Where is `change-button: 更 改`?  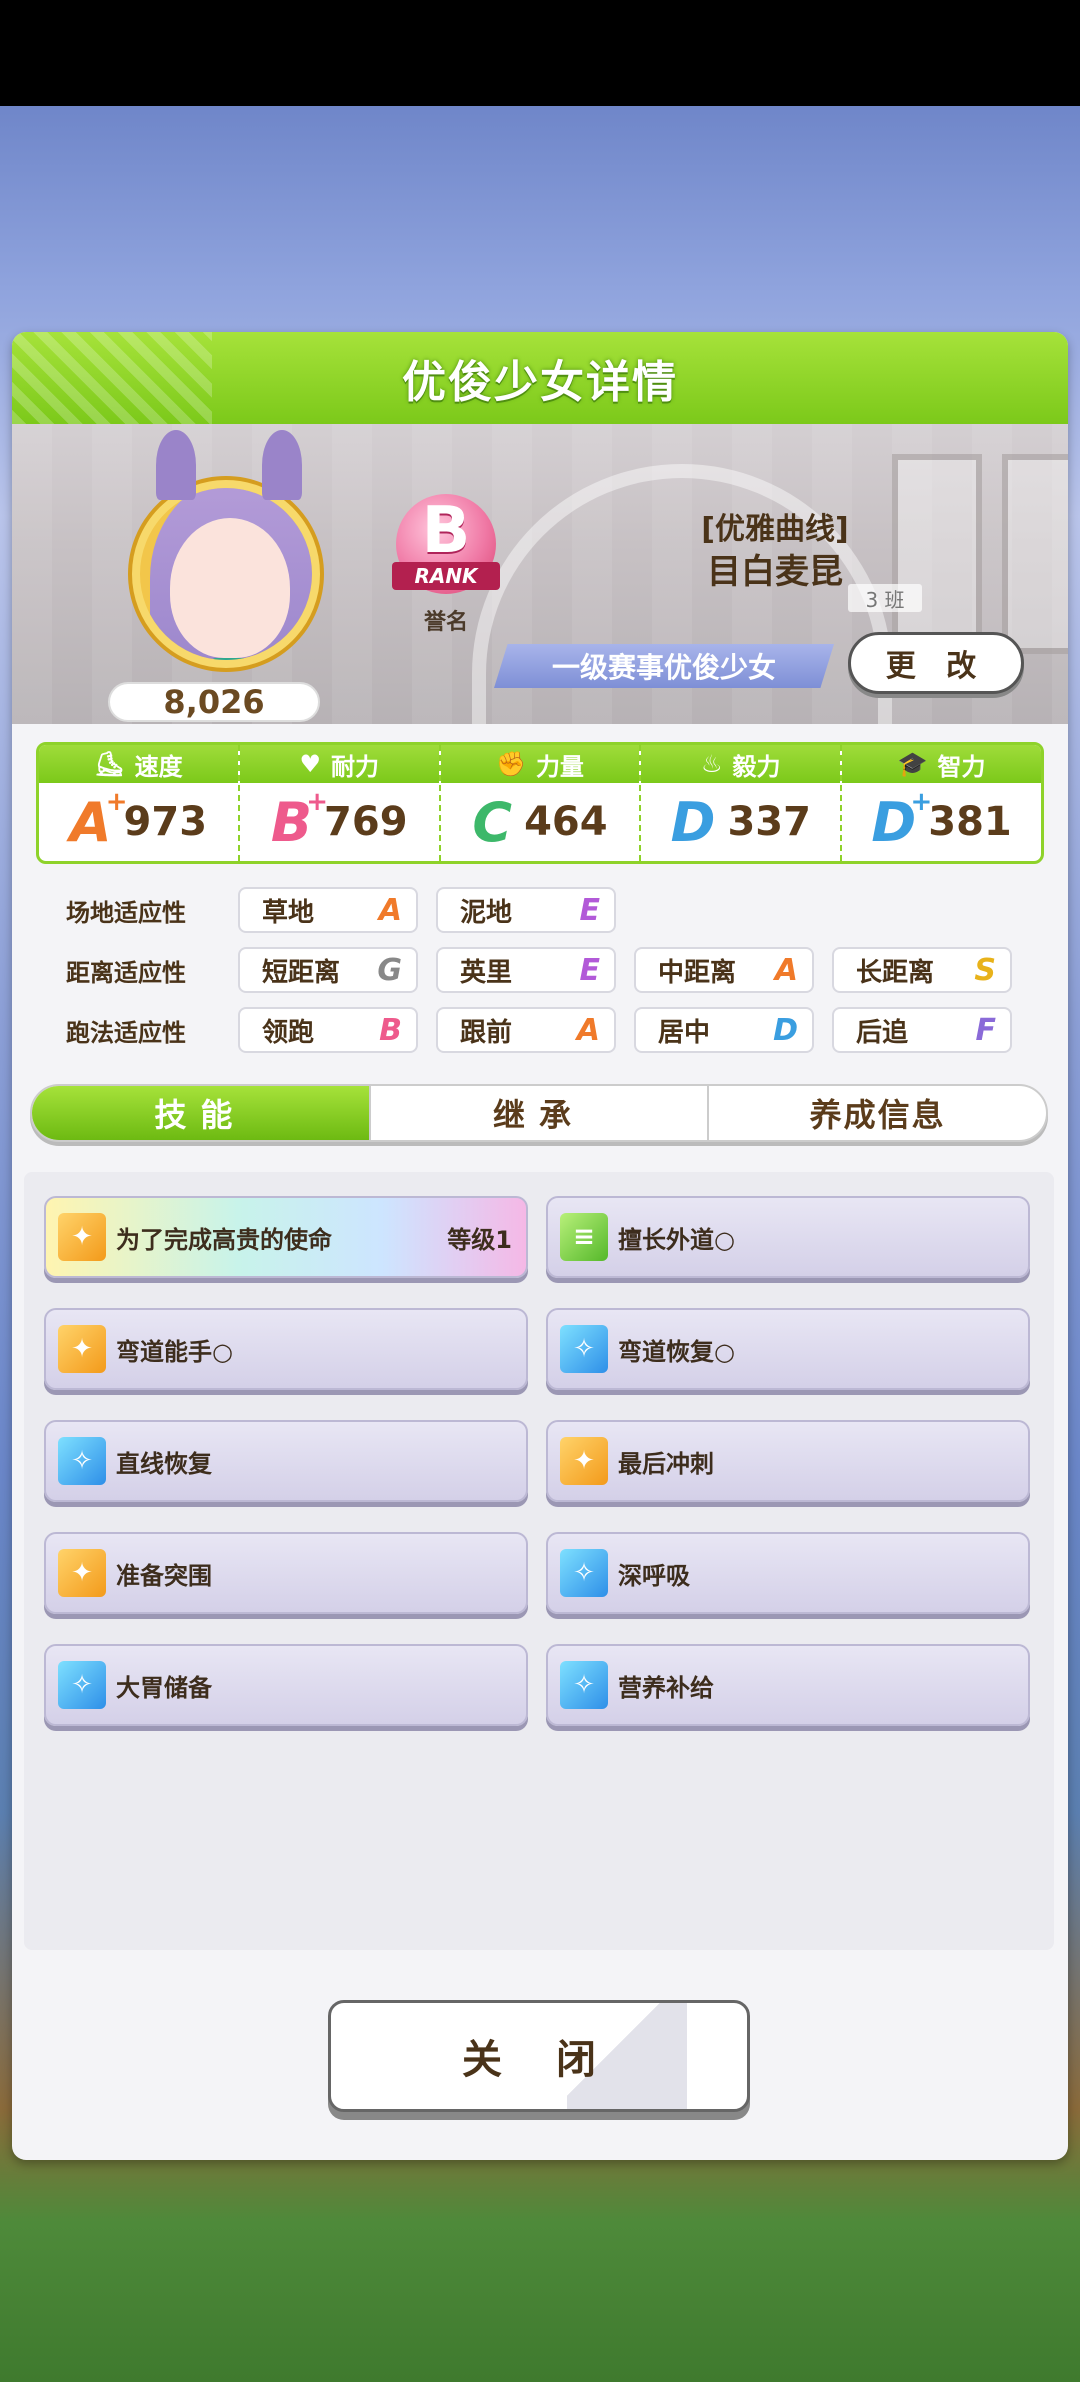 change-button: 更 改 is located at coordinates (936, 663).